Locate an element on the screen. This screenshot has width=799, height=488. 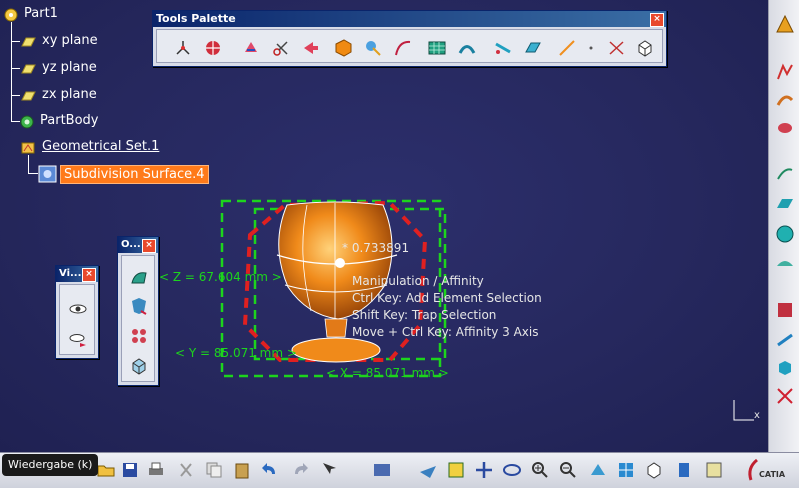
tree-label-selected: Subdivision Surface.4 is located at coordinates (134, 174).